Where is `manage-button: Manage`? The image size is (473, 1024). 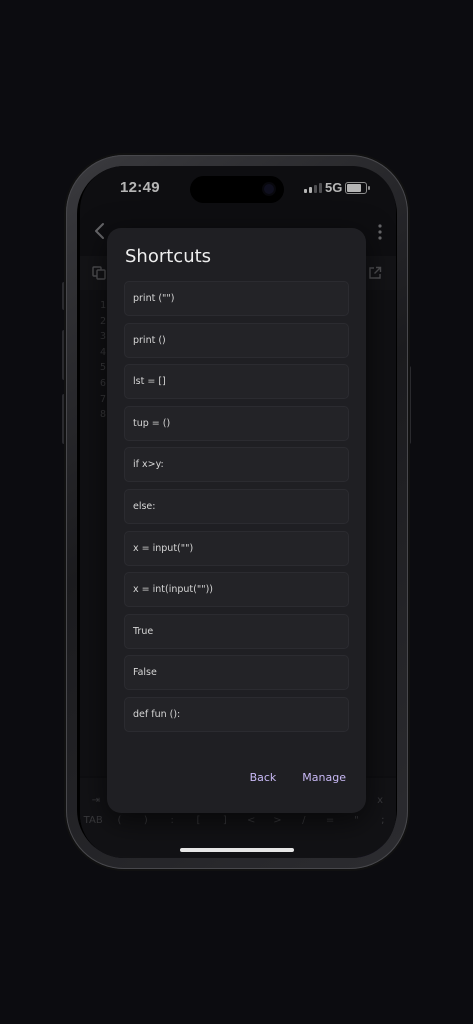 manage-button: Manage is located at coordinates (324, 777).